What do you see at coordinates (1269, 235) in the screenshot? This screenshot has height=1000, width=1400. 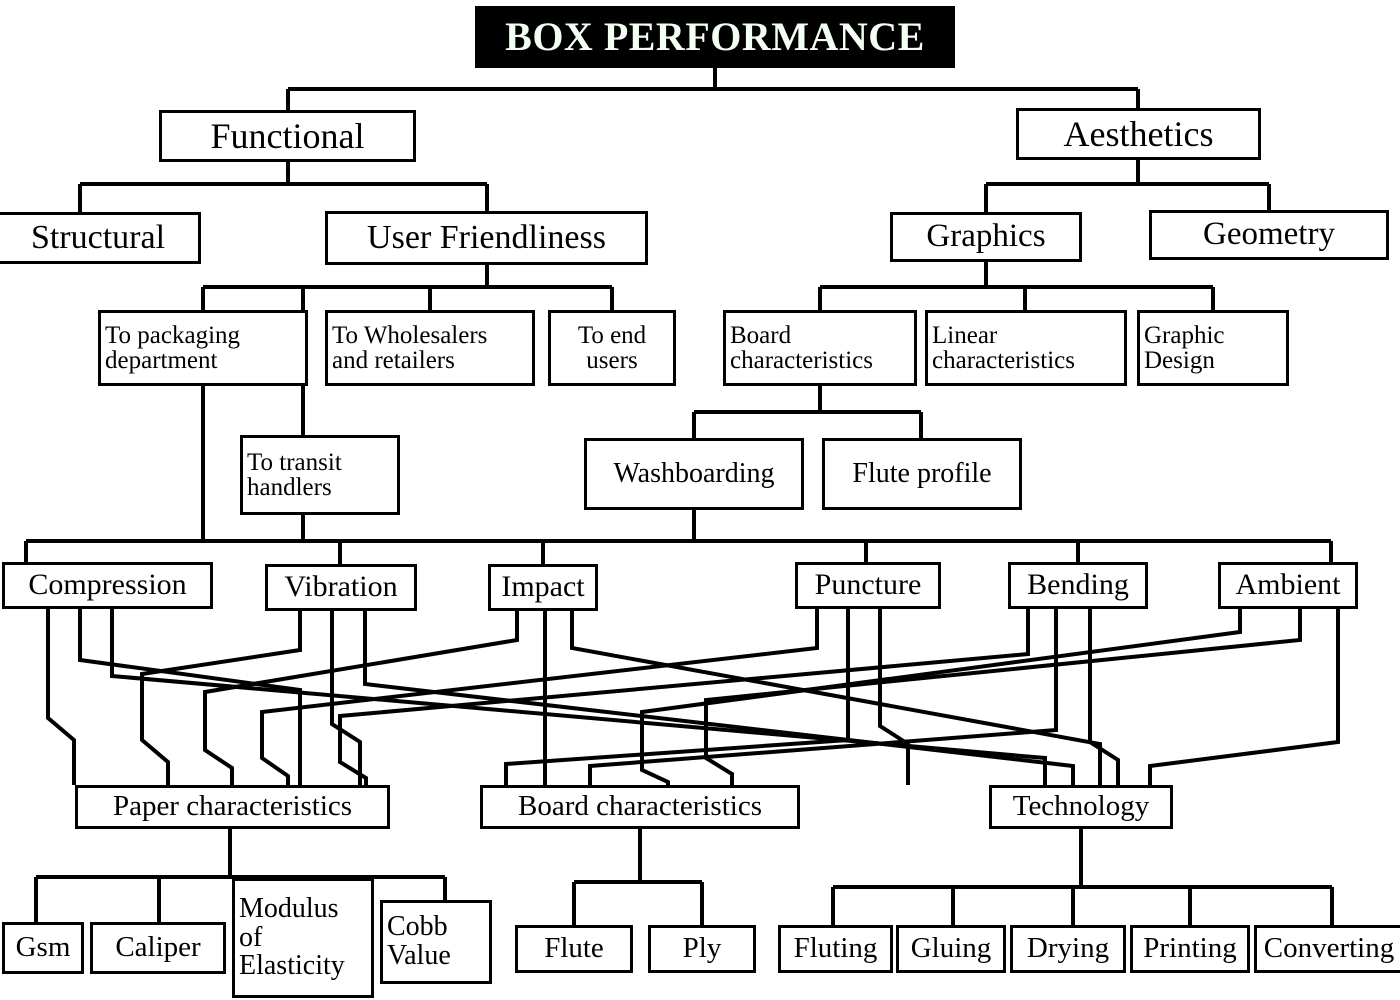 I see `node-geometry: Geometry` at bounding box center [1269, 235].